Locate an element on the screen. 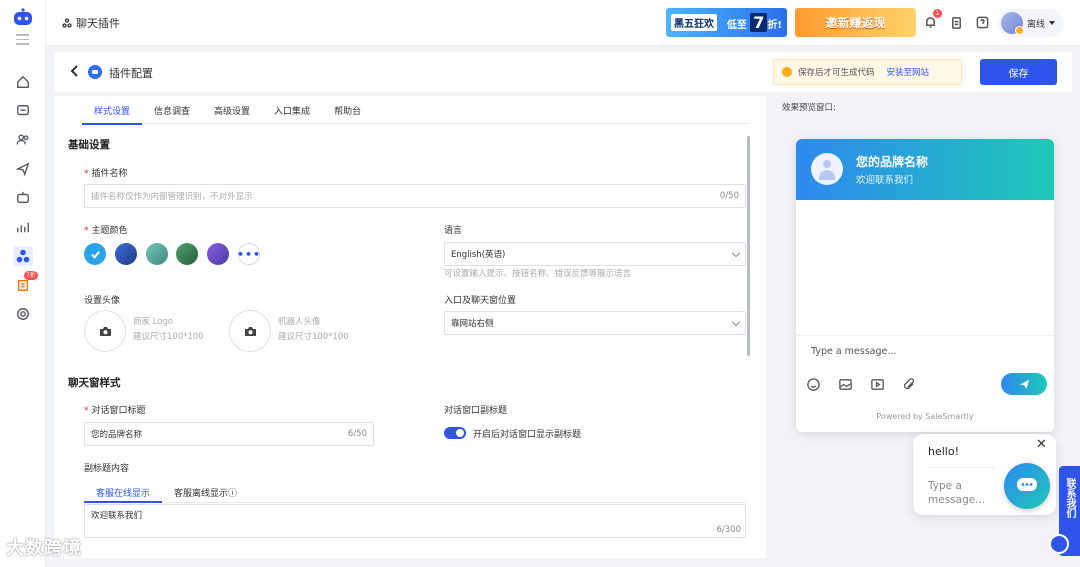 The height and width of the screenshot is (567, 1080). window-title-label: * 对话窗口标题 is located at coordinates (115, 411).